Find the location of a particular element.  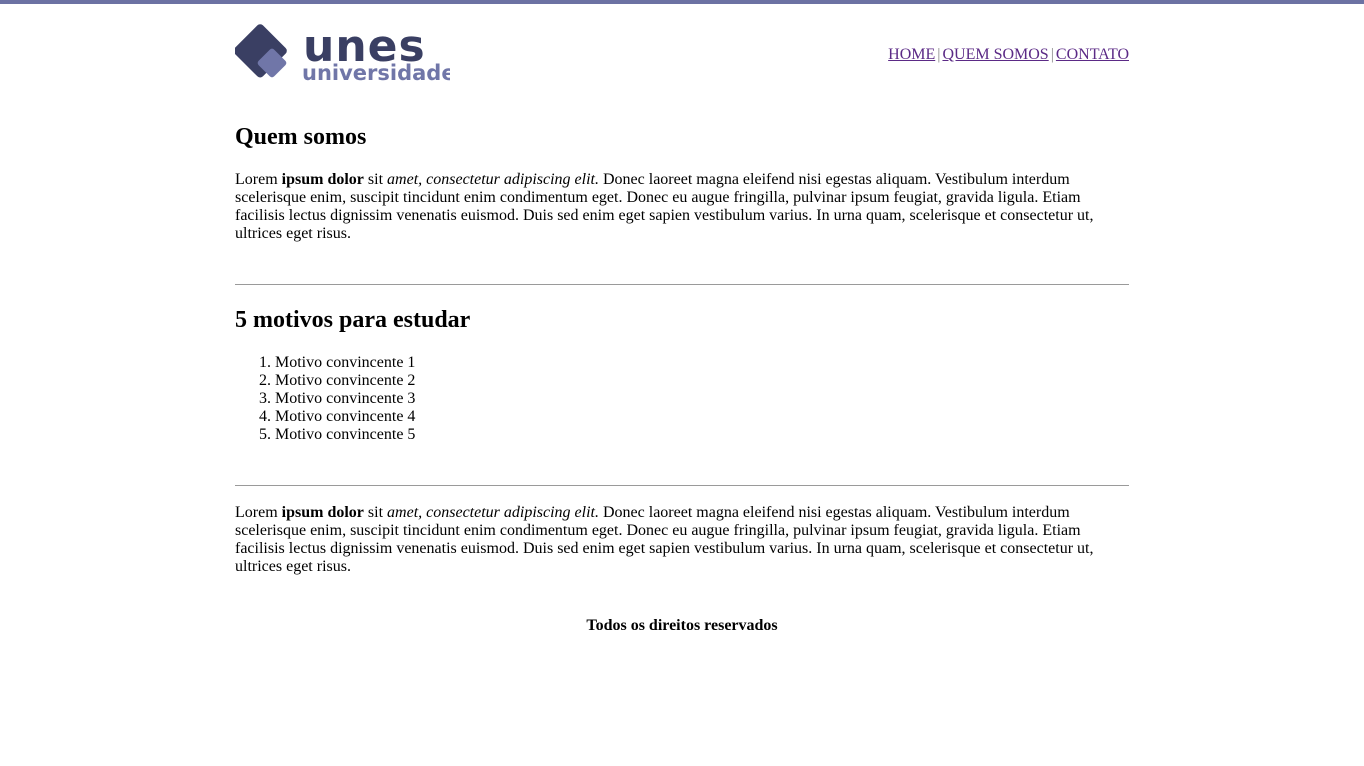

logo-sub-text: universidade is located at coordinates (376, 72).